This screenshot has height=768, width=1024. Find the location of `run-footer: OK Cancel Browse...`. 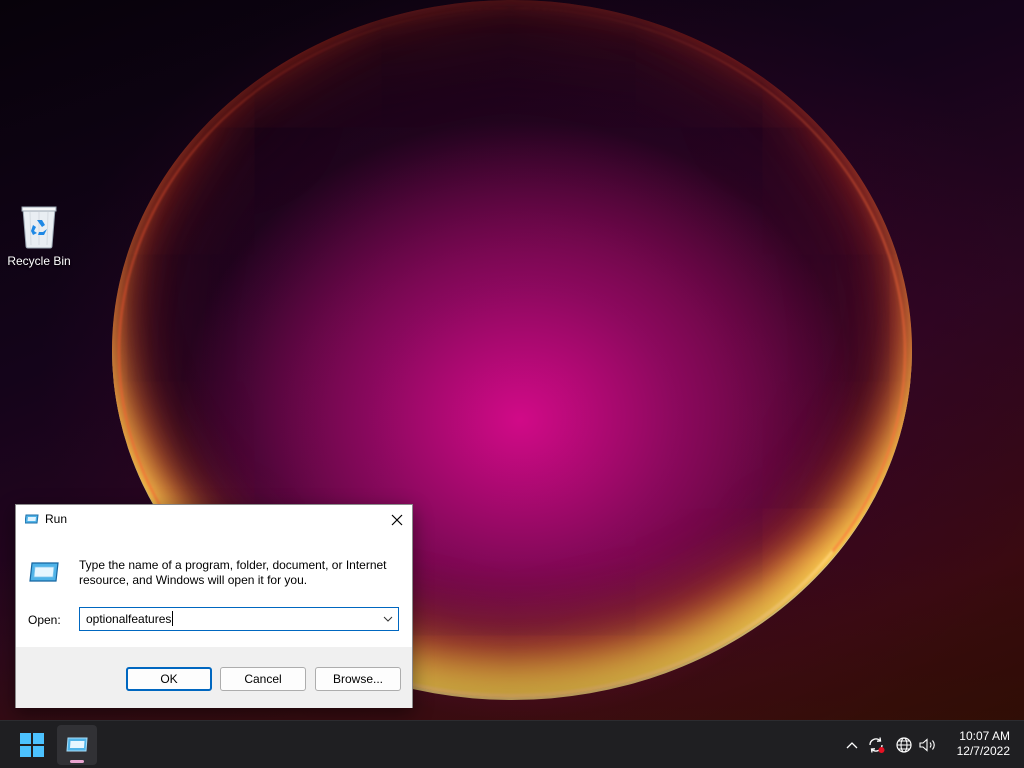

run-footer: OK Cancel Browse... is located at coordinates (214, 677).